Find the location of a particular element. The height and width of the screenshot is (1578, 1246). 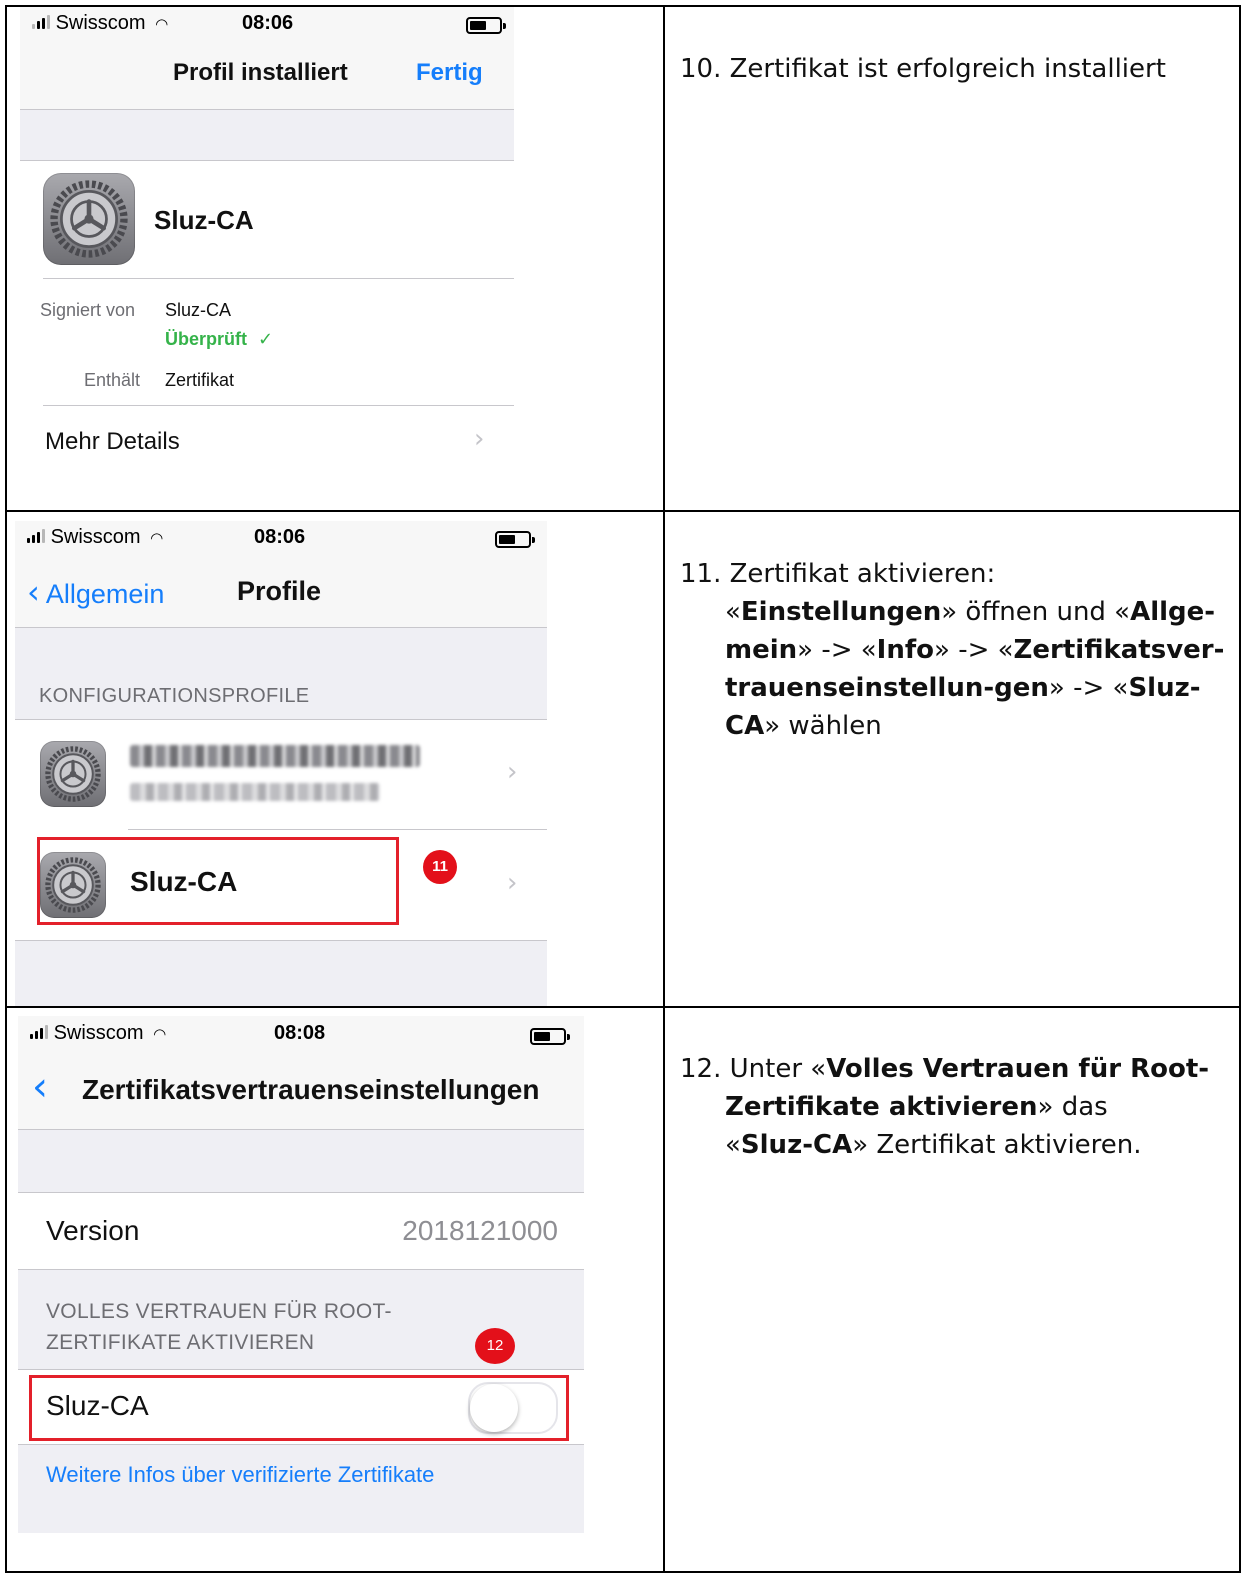

more-details-row: Mehr Details › is located at coordinates (267, 440).